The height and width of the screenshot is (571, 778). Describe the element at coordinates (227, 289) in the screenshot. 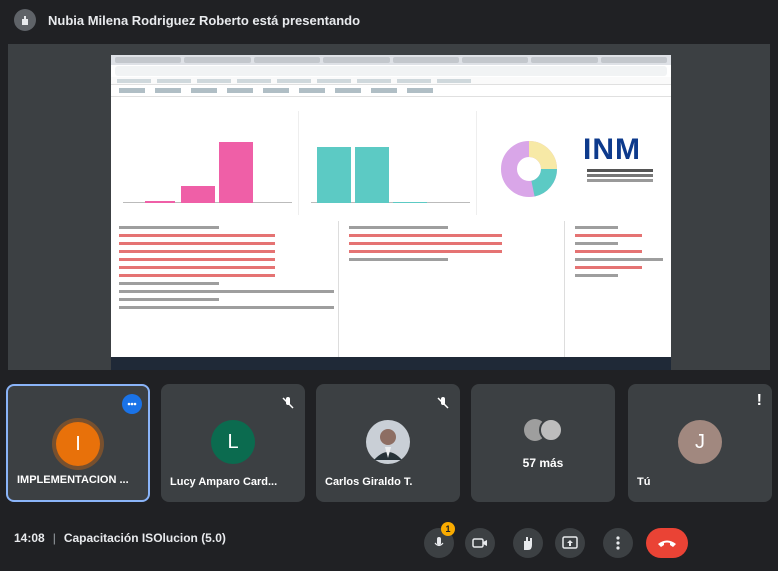

I see `left-list` at that location.